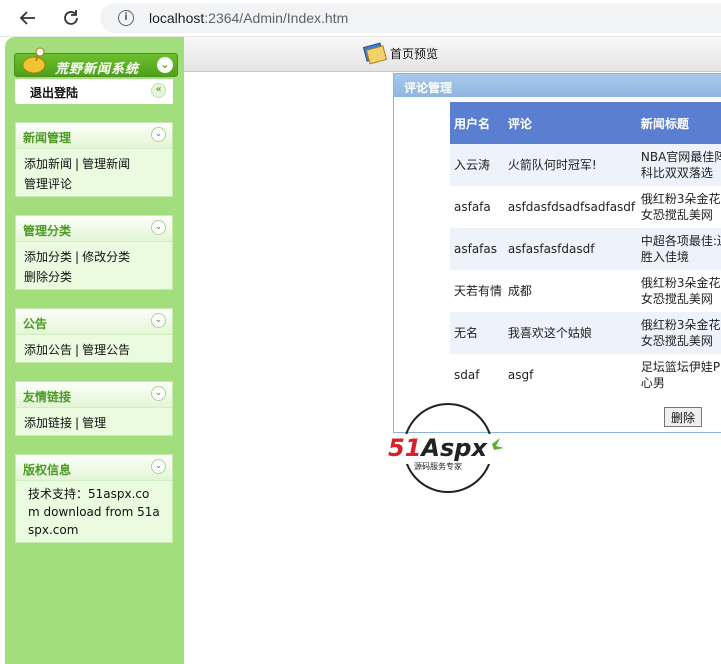 The image size is (721, 664). I want to click on cell-news-title: 足坛篮坛伊娃P心男, so click(678, 375).